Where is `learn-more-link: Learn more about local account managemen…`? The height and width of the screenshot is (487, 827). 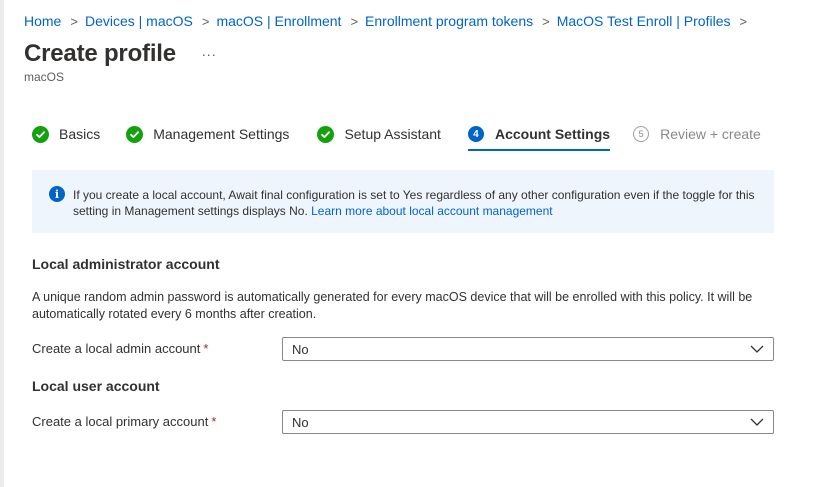
learn-more-link: Learn more about local account managemen… is located at coordinates (431, 211).